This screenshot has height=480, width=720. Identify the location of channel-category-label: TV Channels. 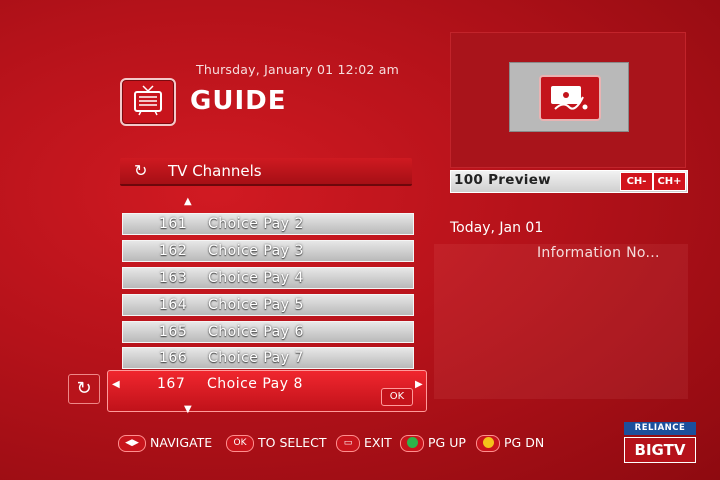
(215, 171).